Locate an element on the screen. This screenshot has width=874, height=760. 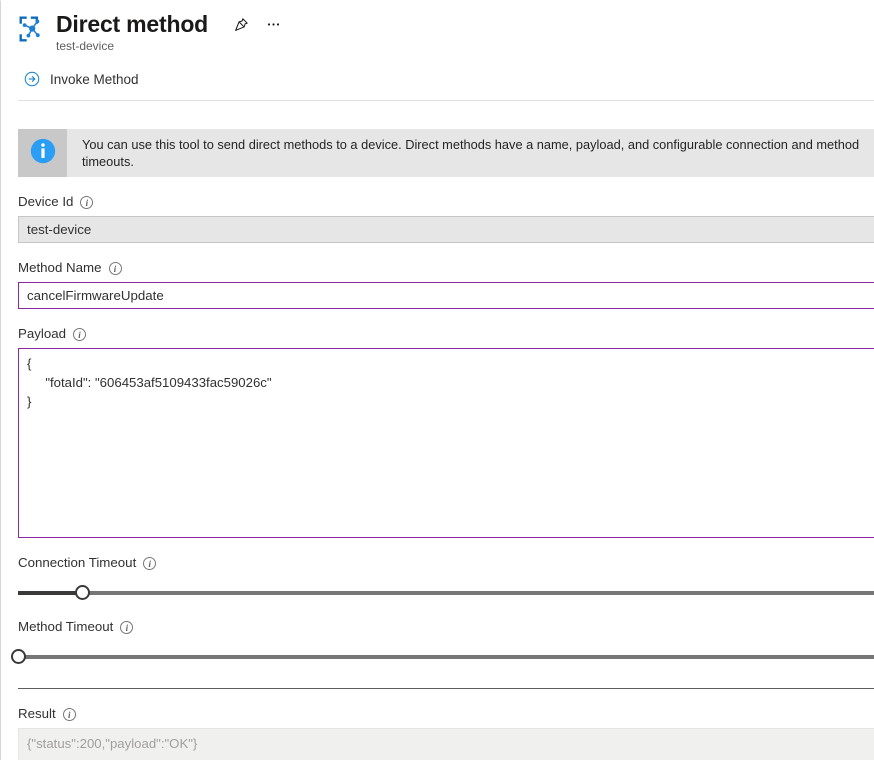
title-block: Direct method test-device is located at coordinates (171, 32).